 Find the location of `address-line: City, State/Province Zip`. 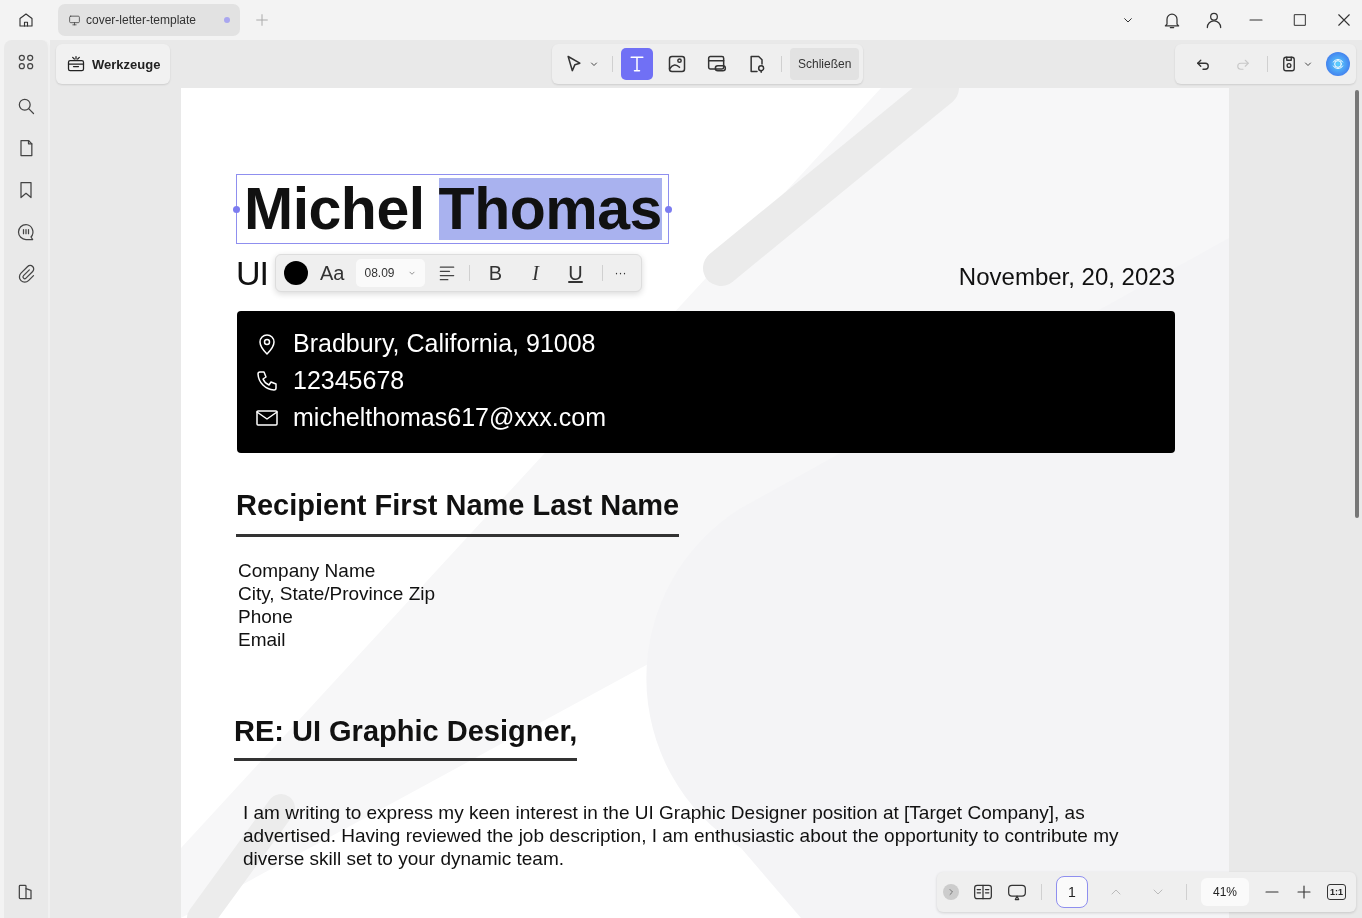

address-line: City, State/Province Zip is located at coordinates (337, 593).